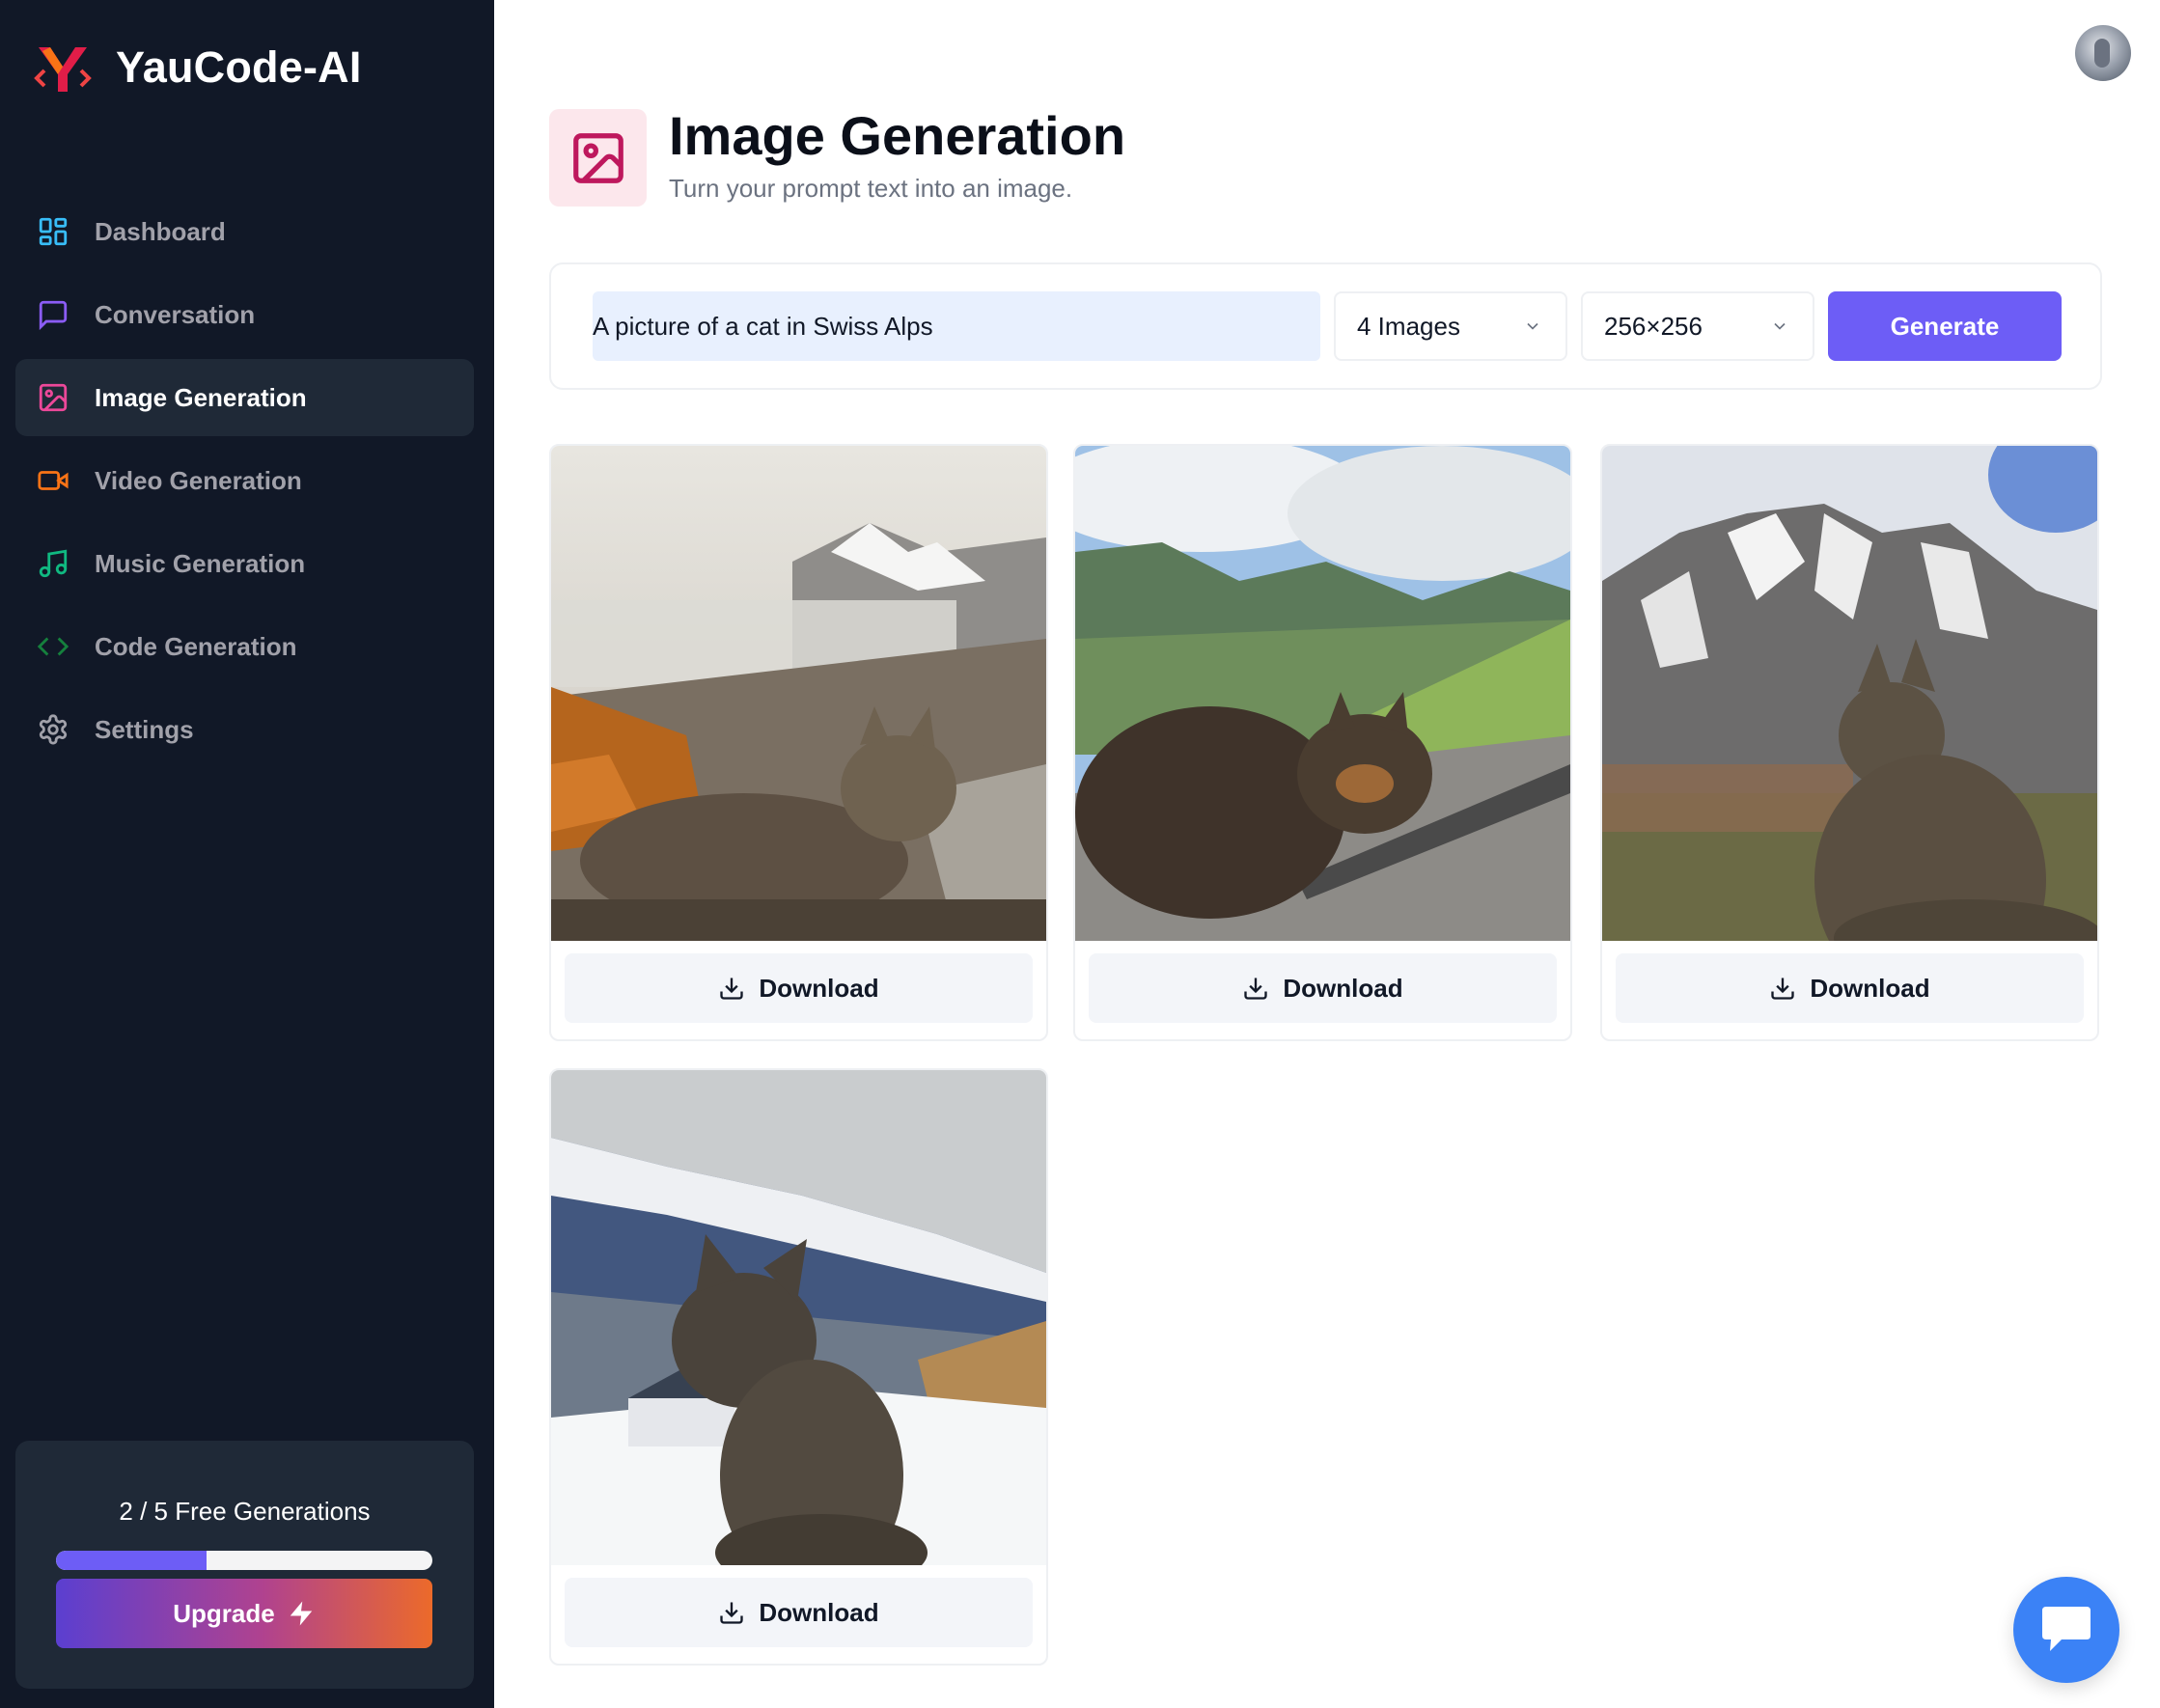 The image size is (2160, 1708). What do you see at coordinates (201, 397) in the screenshot?
I see `sidebar-item-label: Image Generation` at bounding box center [201, 397].